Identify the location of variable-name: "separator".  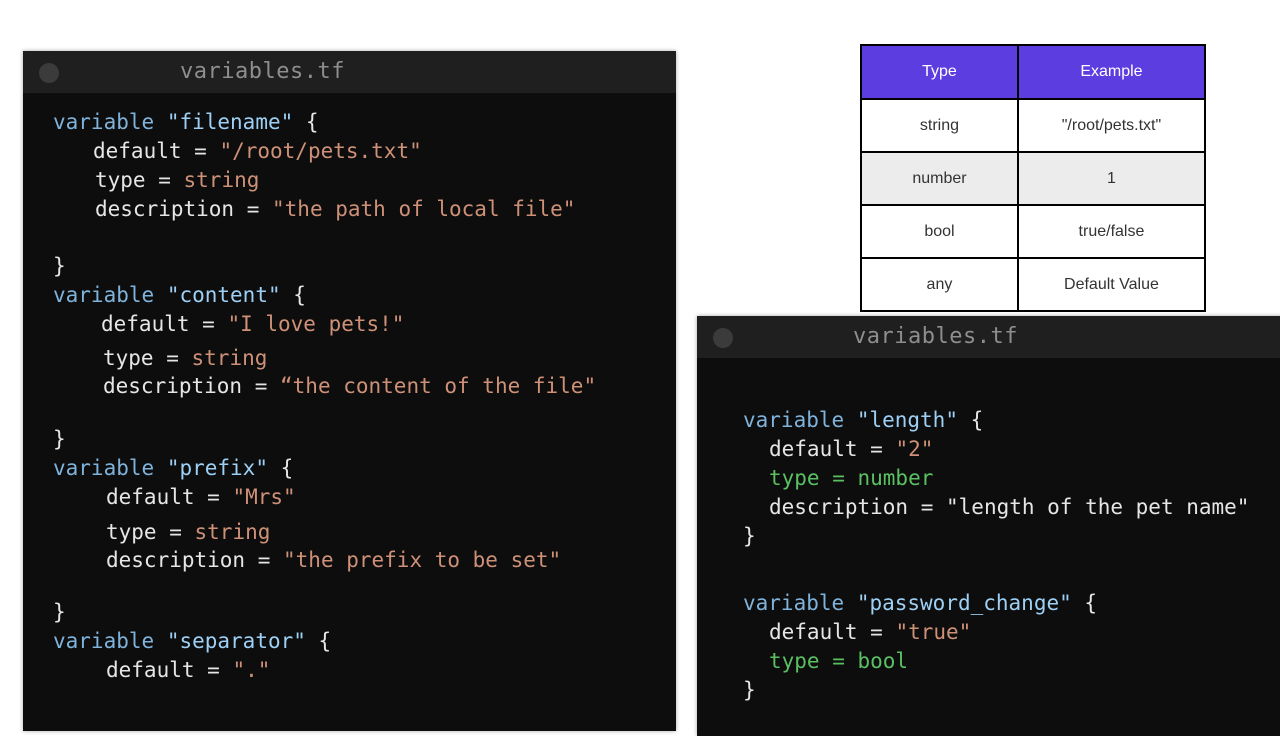
(236, 641).